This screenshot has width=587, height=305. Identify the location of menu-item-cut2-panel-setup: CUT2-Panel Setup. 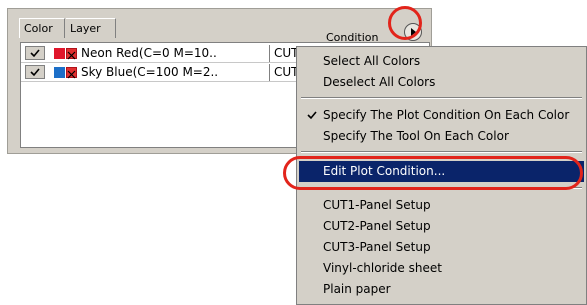
(441, 226).